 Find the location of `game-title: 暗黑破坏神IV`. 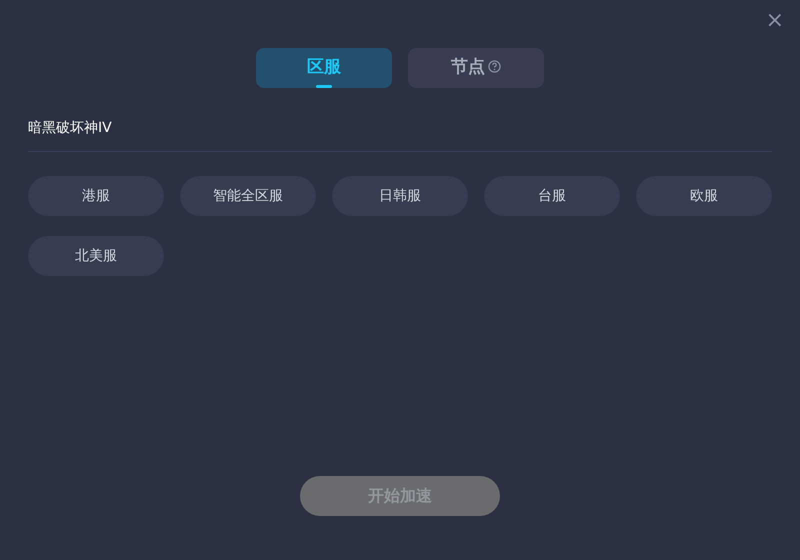

game-title: 暗黑破坏神IV is located at coordinates (400, 135).